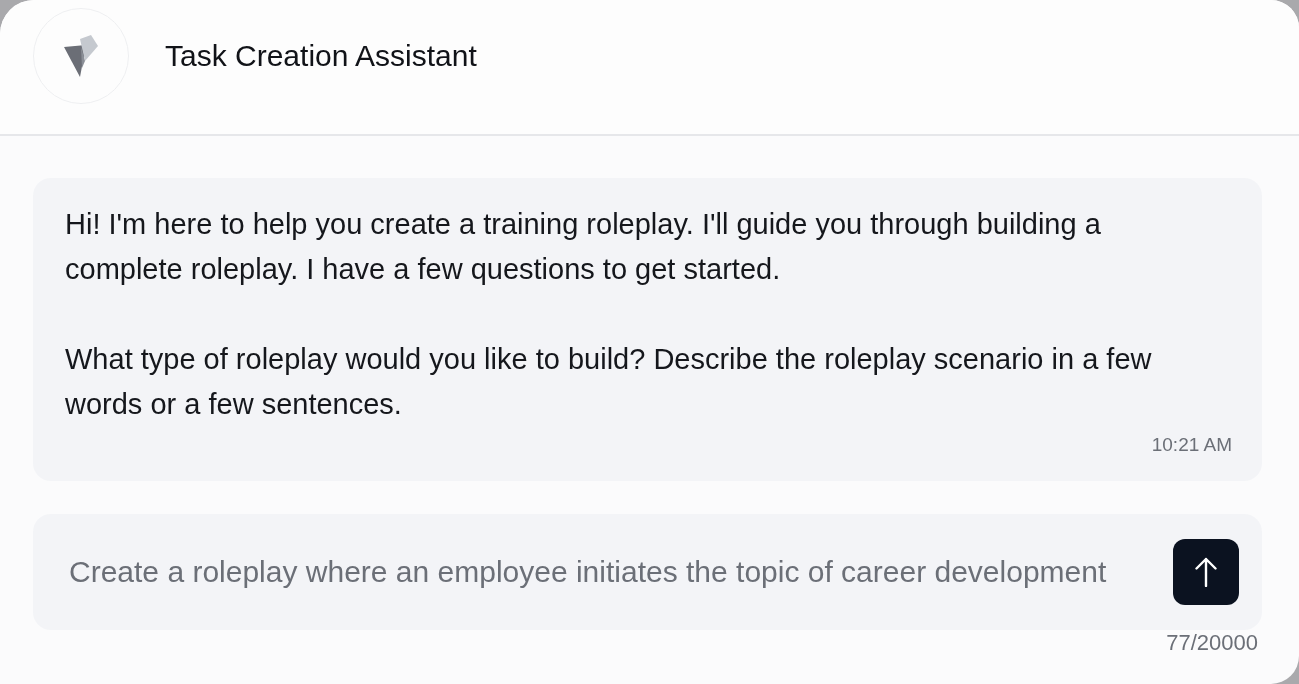  What do you see at coordinates (1212, 643) in the screenshot?
I see `character-counter: 77/20000` at bounding box center [1212, 643].